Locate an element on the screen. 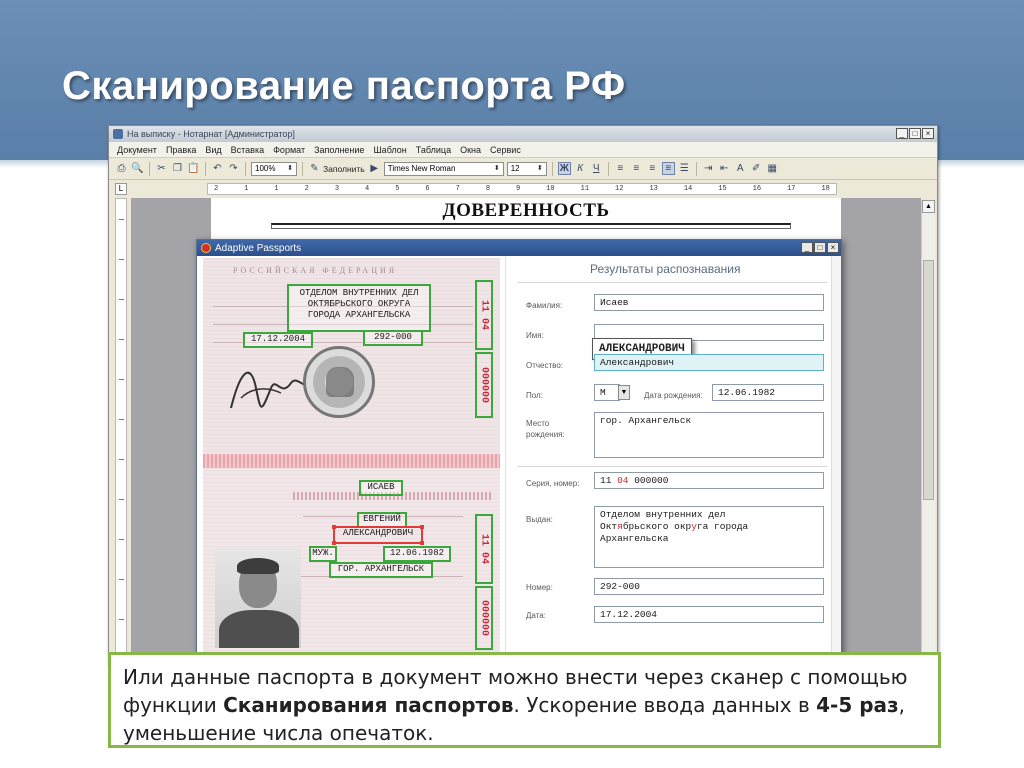 This screenshot has width=1024, height=768. menu-view: Вид is located at coordinates (213, 150).